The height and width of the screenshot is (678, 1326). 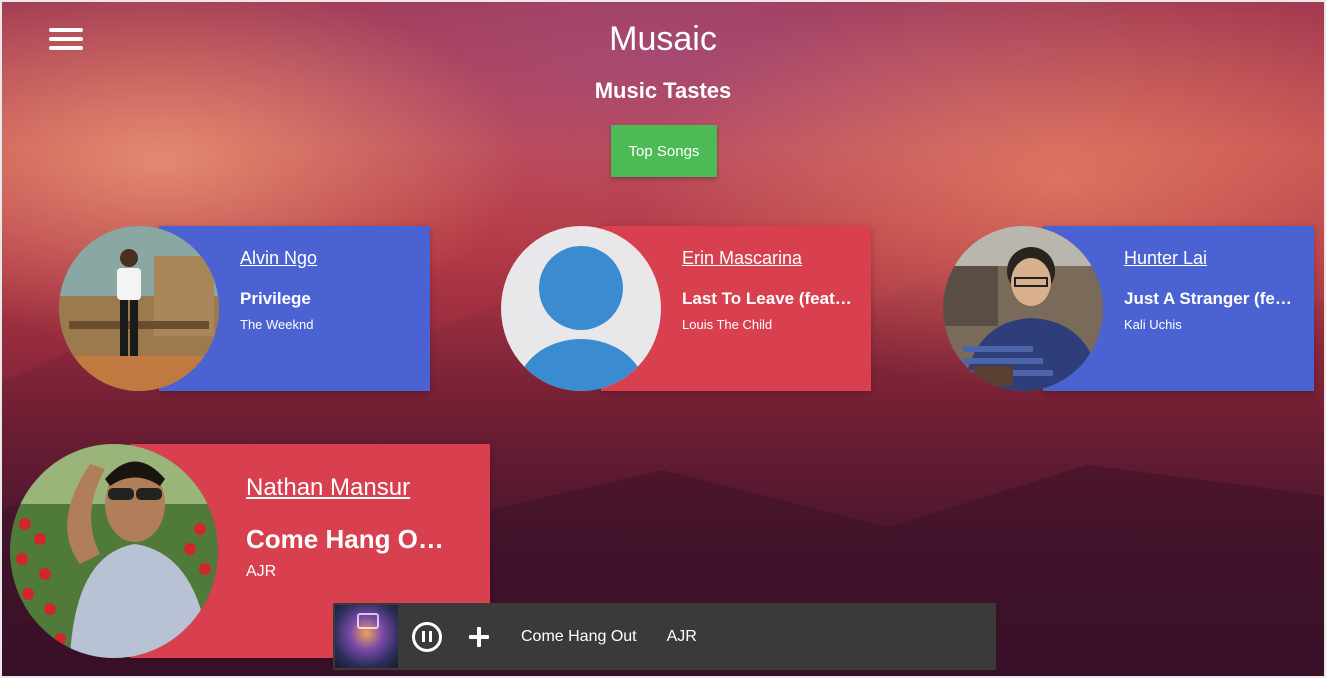 What do you see at coordinates (681, 636) in the screenshot?
I see `now-playing-artist: AJR` at bounding box center [681, 636].